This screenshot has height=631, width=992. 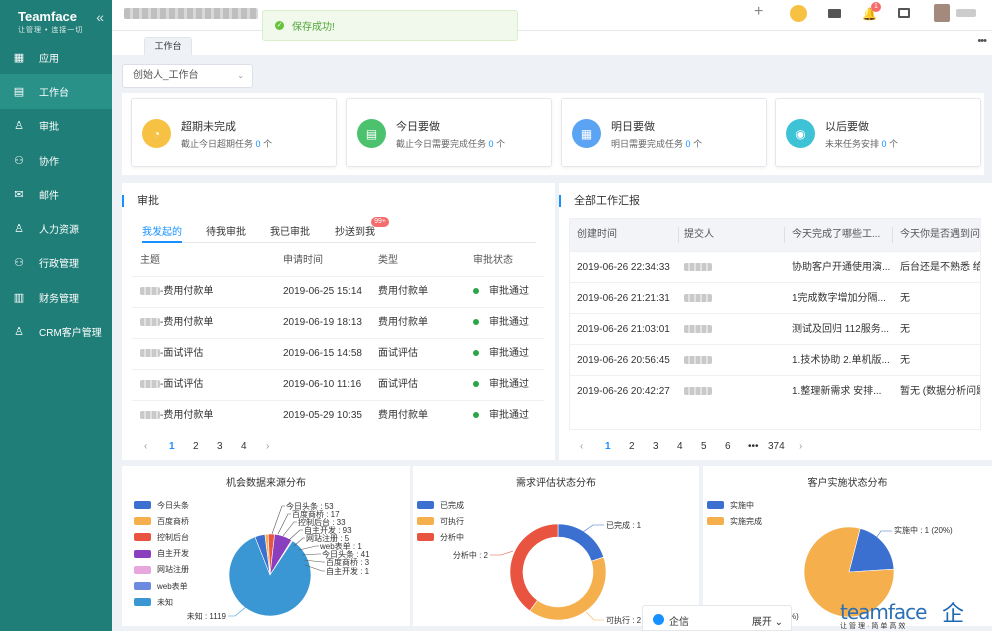 What do you see at coordinates (338, 261) in the screenshot?
I see `approval-table-header: 主题 申请时间 类型 审批状态` at bounding box center [338, 261].